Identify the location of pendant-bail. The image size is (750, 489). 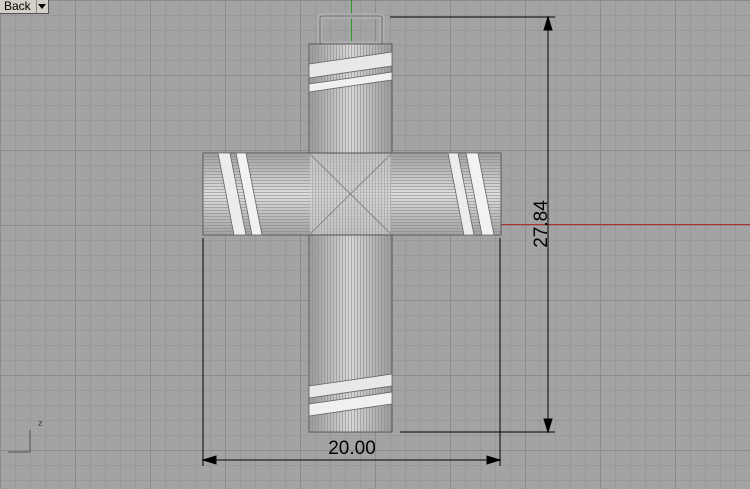
(351, 30).